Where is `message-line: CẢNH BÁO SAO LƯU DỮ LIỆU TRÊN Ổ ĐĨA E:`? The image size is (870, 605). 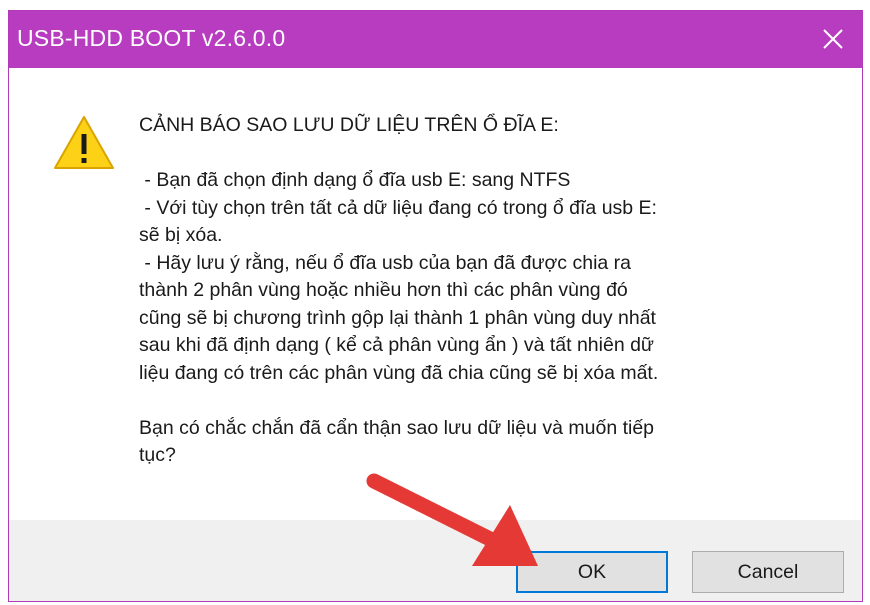
message-line: CẢNH BÁO SAO LƯU DỮ LIỆU TRÊN Ổ ĐĨA E: is located at coordinates (349, 125).